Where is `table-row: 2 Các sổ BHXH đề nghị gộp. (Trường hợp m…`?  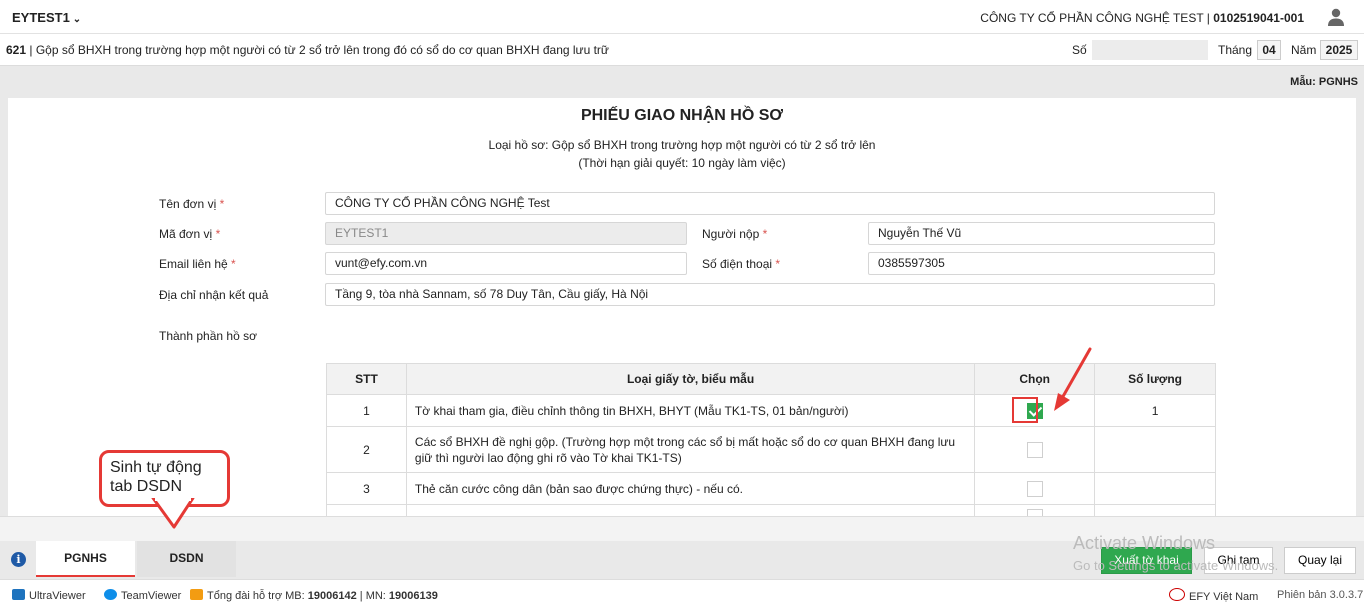 table-row: 2 Các sổ BHXH đề nghị gộp. (Trường hợp m… is located at coordinates (771, 449).